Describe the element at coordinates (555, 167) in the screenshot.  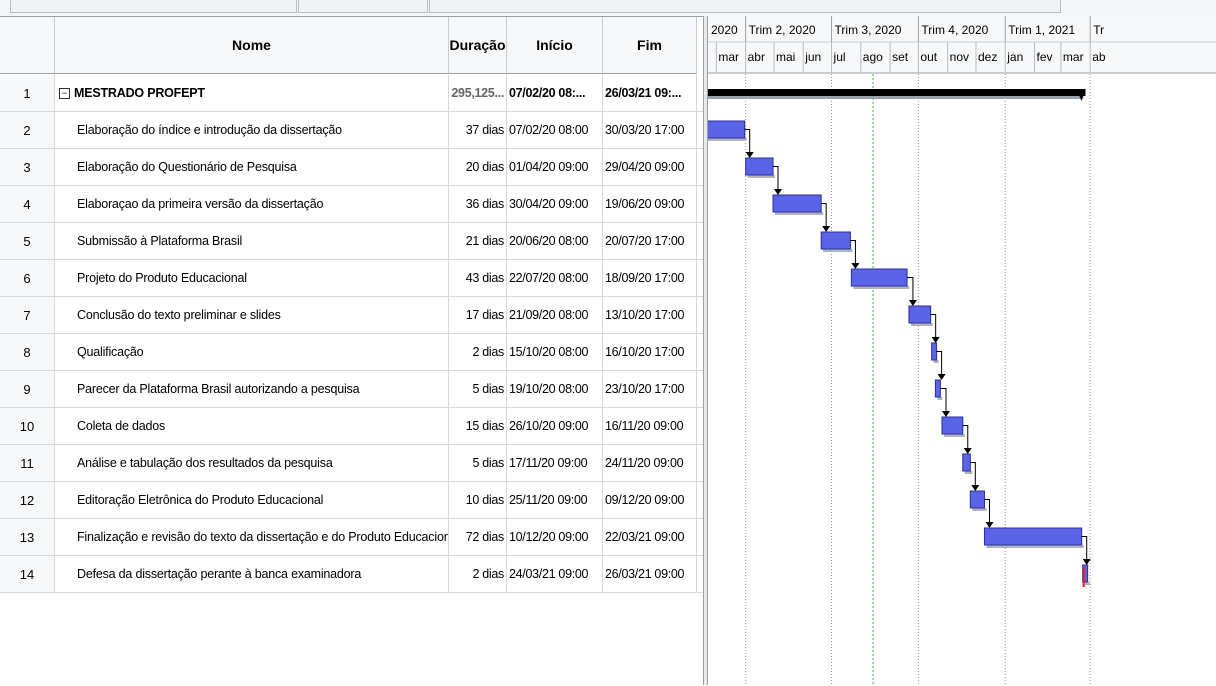
I see `task-start-cell: 01/04/20 09:00` at that location.